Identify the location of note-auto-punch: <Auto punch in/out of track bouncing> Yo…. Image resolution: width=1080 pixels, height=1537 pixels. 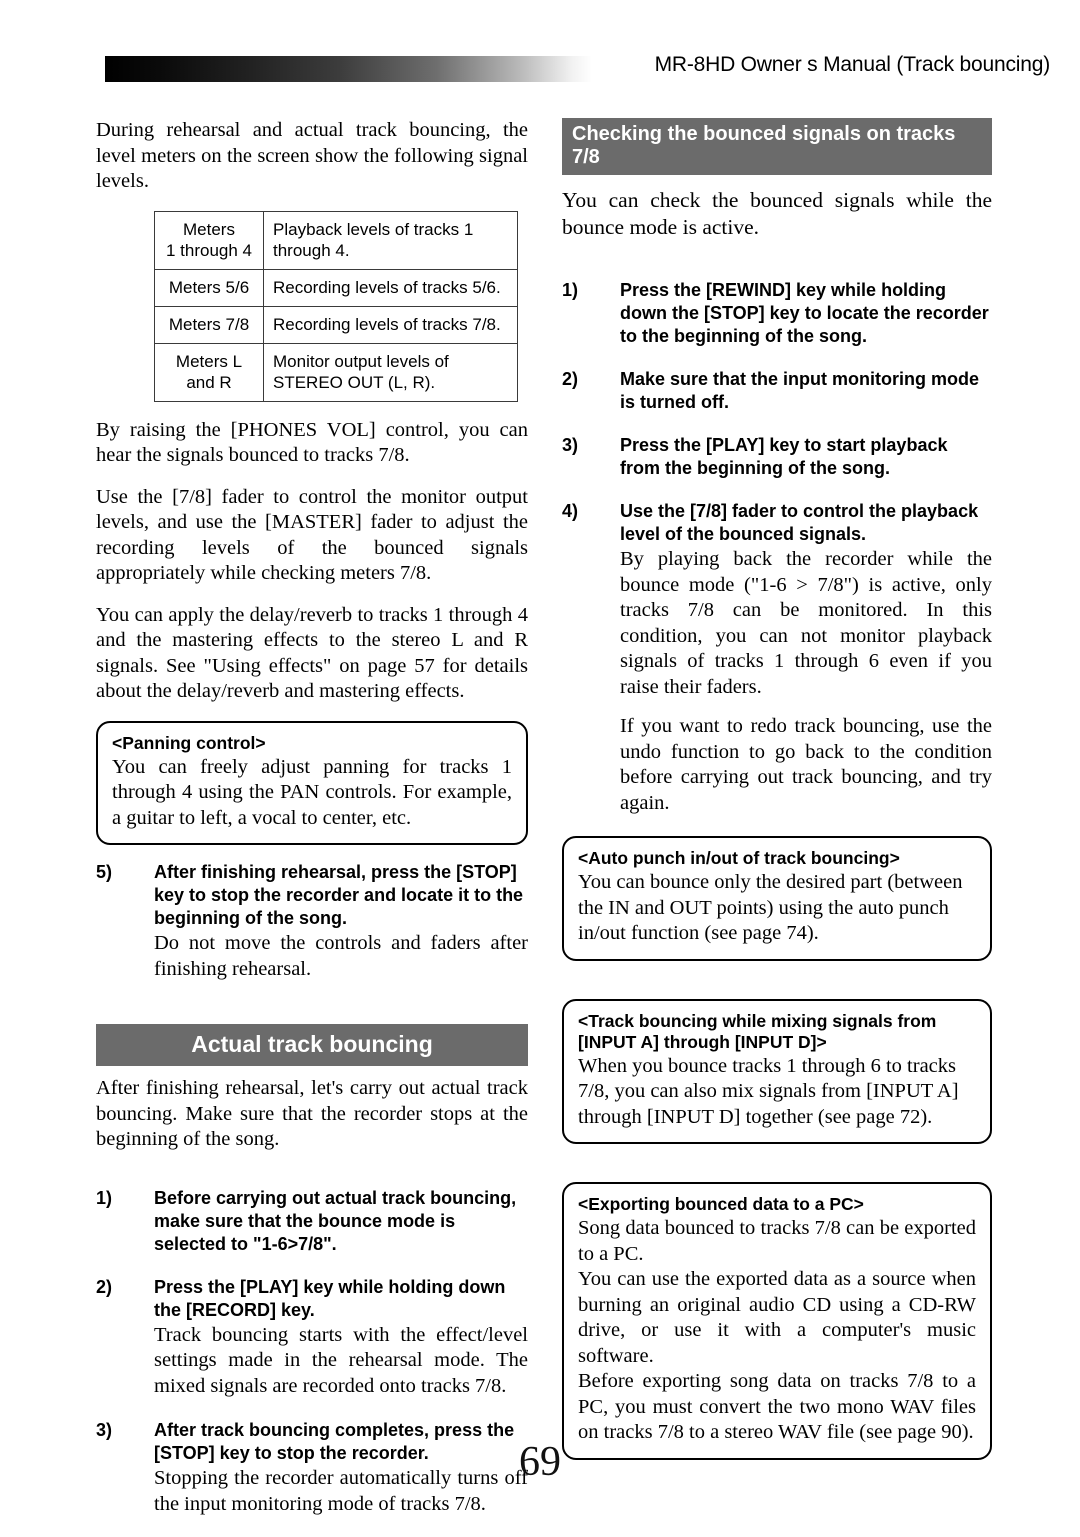
(777, 898).